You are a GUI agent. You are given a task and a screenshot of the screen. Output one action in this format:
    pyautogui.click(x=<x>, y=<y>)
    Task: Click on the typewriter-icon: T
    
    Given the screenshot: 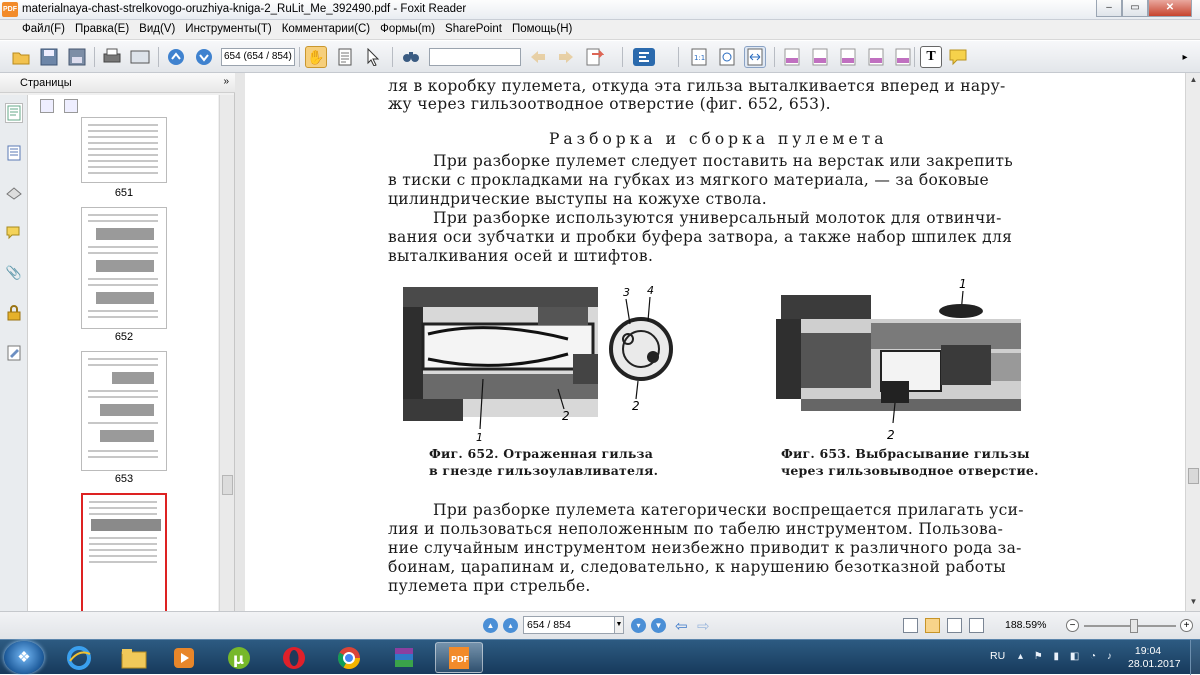 What is the action you would take?
    pyautogui.click(x=931, y=57)
    